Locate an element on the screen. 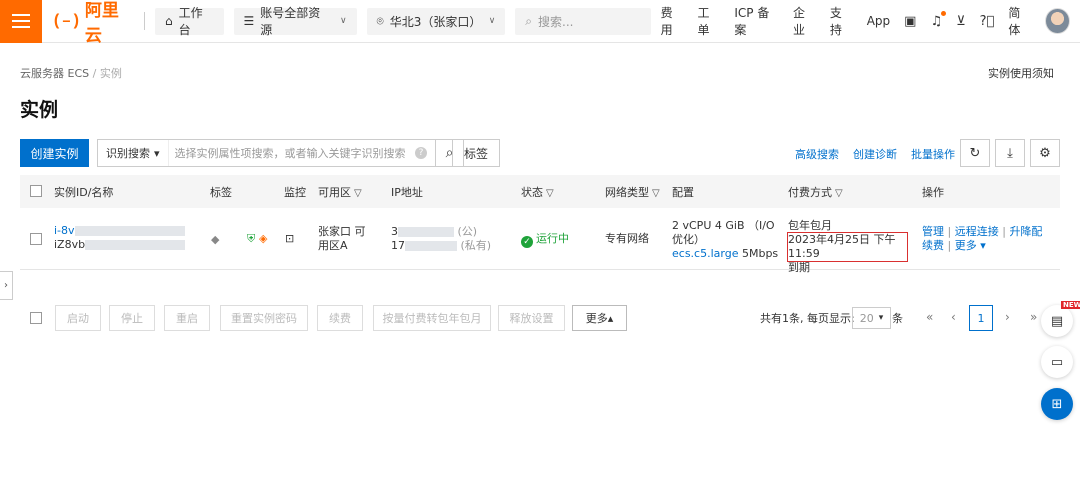 The width and height of the screenshot is (1080, 496). book-icon: ▤ is located at coordinates (1057, 321).